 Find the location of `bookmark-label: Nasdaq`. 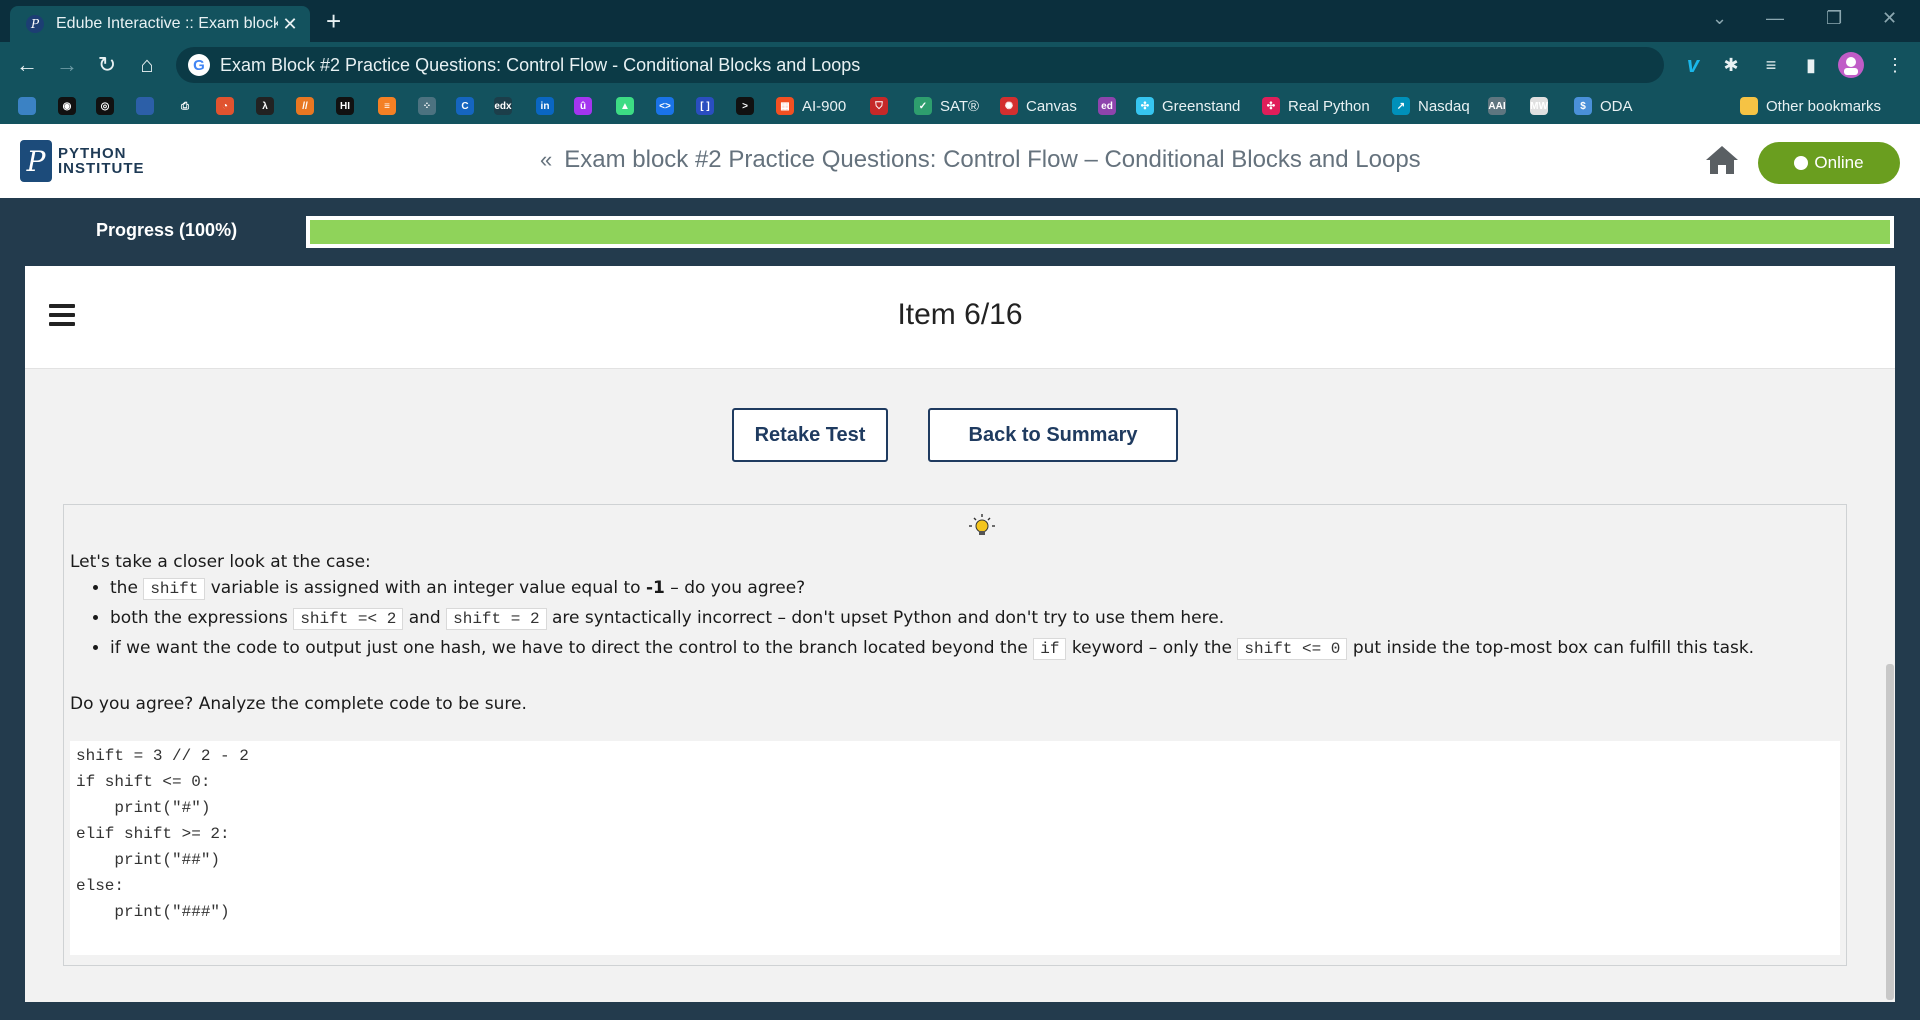

bookmark-label: Nasdaq is located at coordinates (1444, 106).